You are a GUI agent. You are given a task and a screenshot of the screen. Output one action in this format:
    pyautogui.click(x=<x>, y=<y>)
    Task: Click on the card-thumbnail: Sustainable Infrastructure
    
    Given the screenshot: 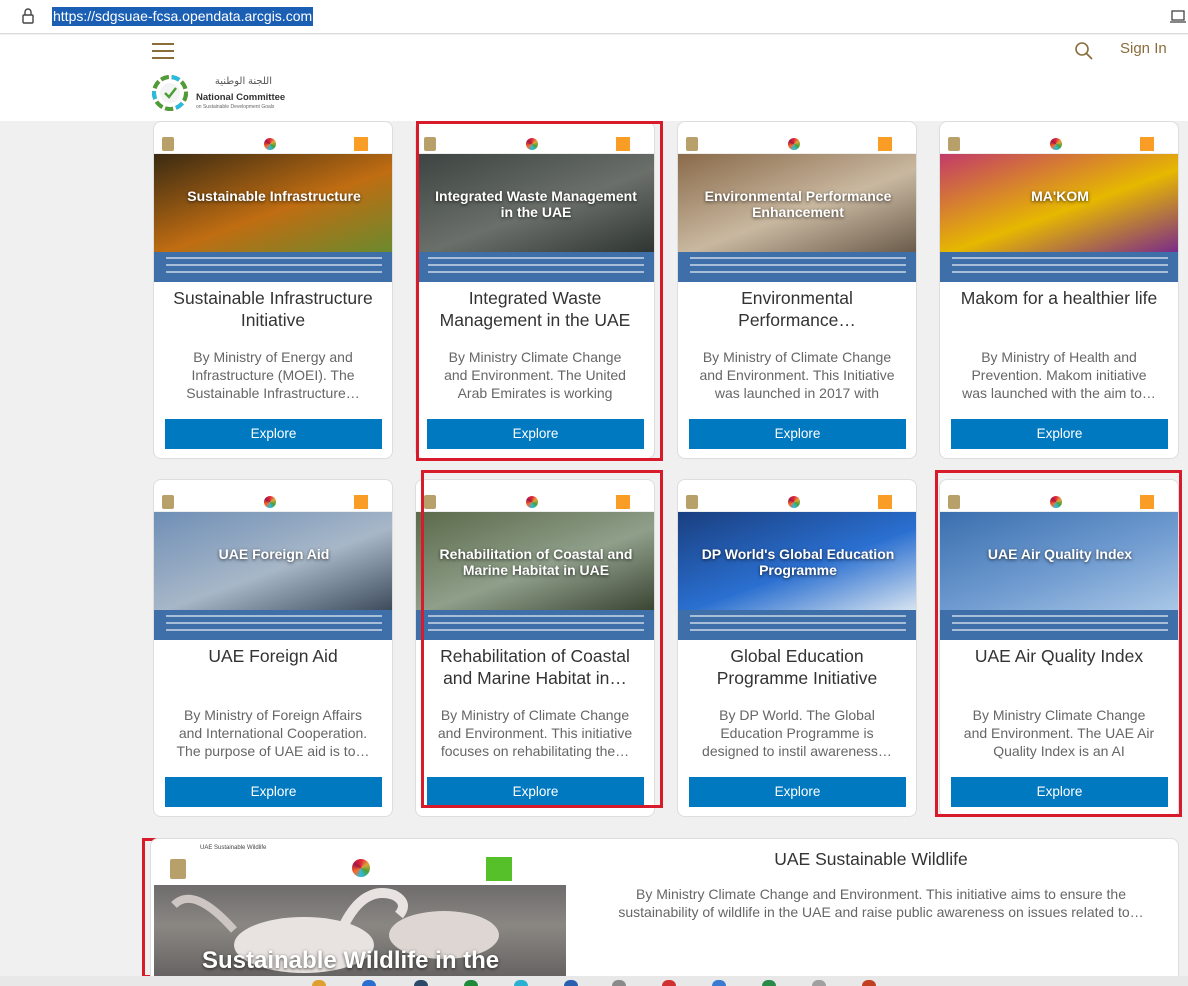 What is the action you would take?
    pyautogui.click(x=273, y=208)
    